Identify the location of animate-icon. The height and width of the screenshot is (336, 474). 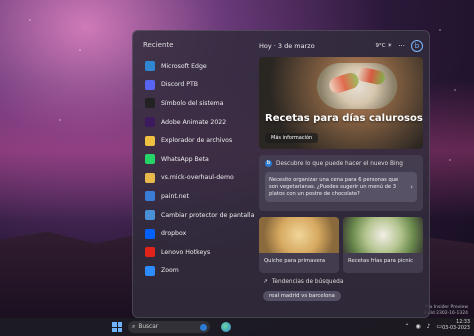
(150, 122).